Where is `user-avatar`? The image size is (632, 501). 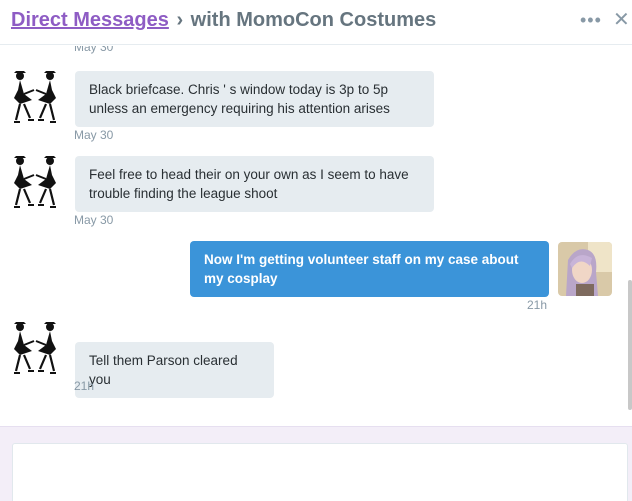
user-avatar is located at coordinates (585, 269).